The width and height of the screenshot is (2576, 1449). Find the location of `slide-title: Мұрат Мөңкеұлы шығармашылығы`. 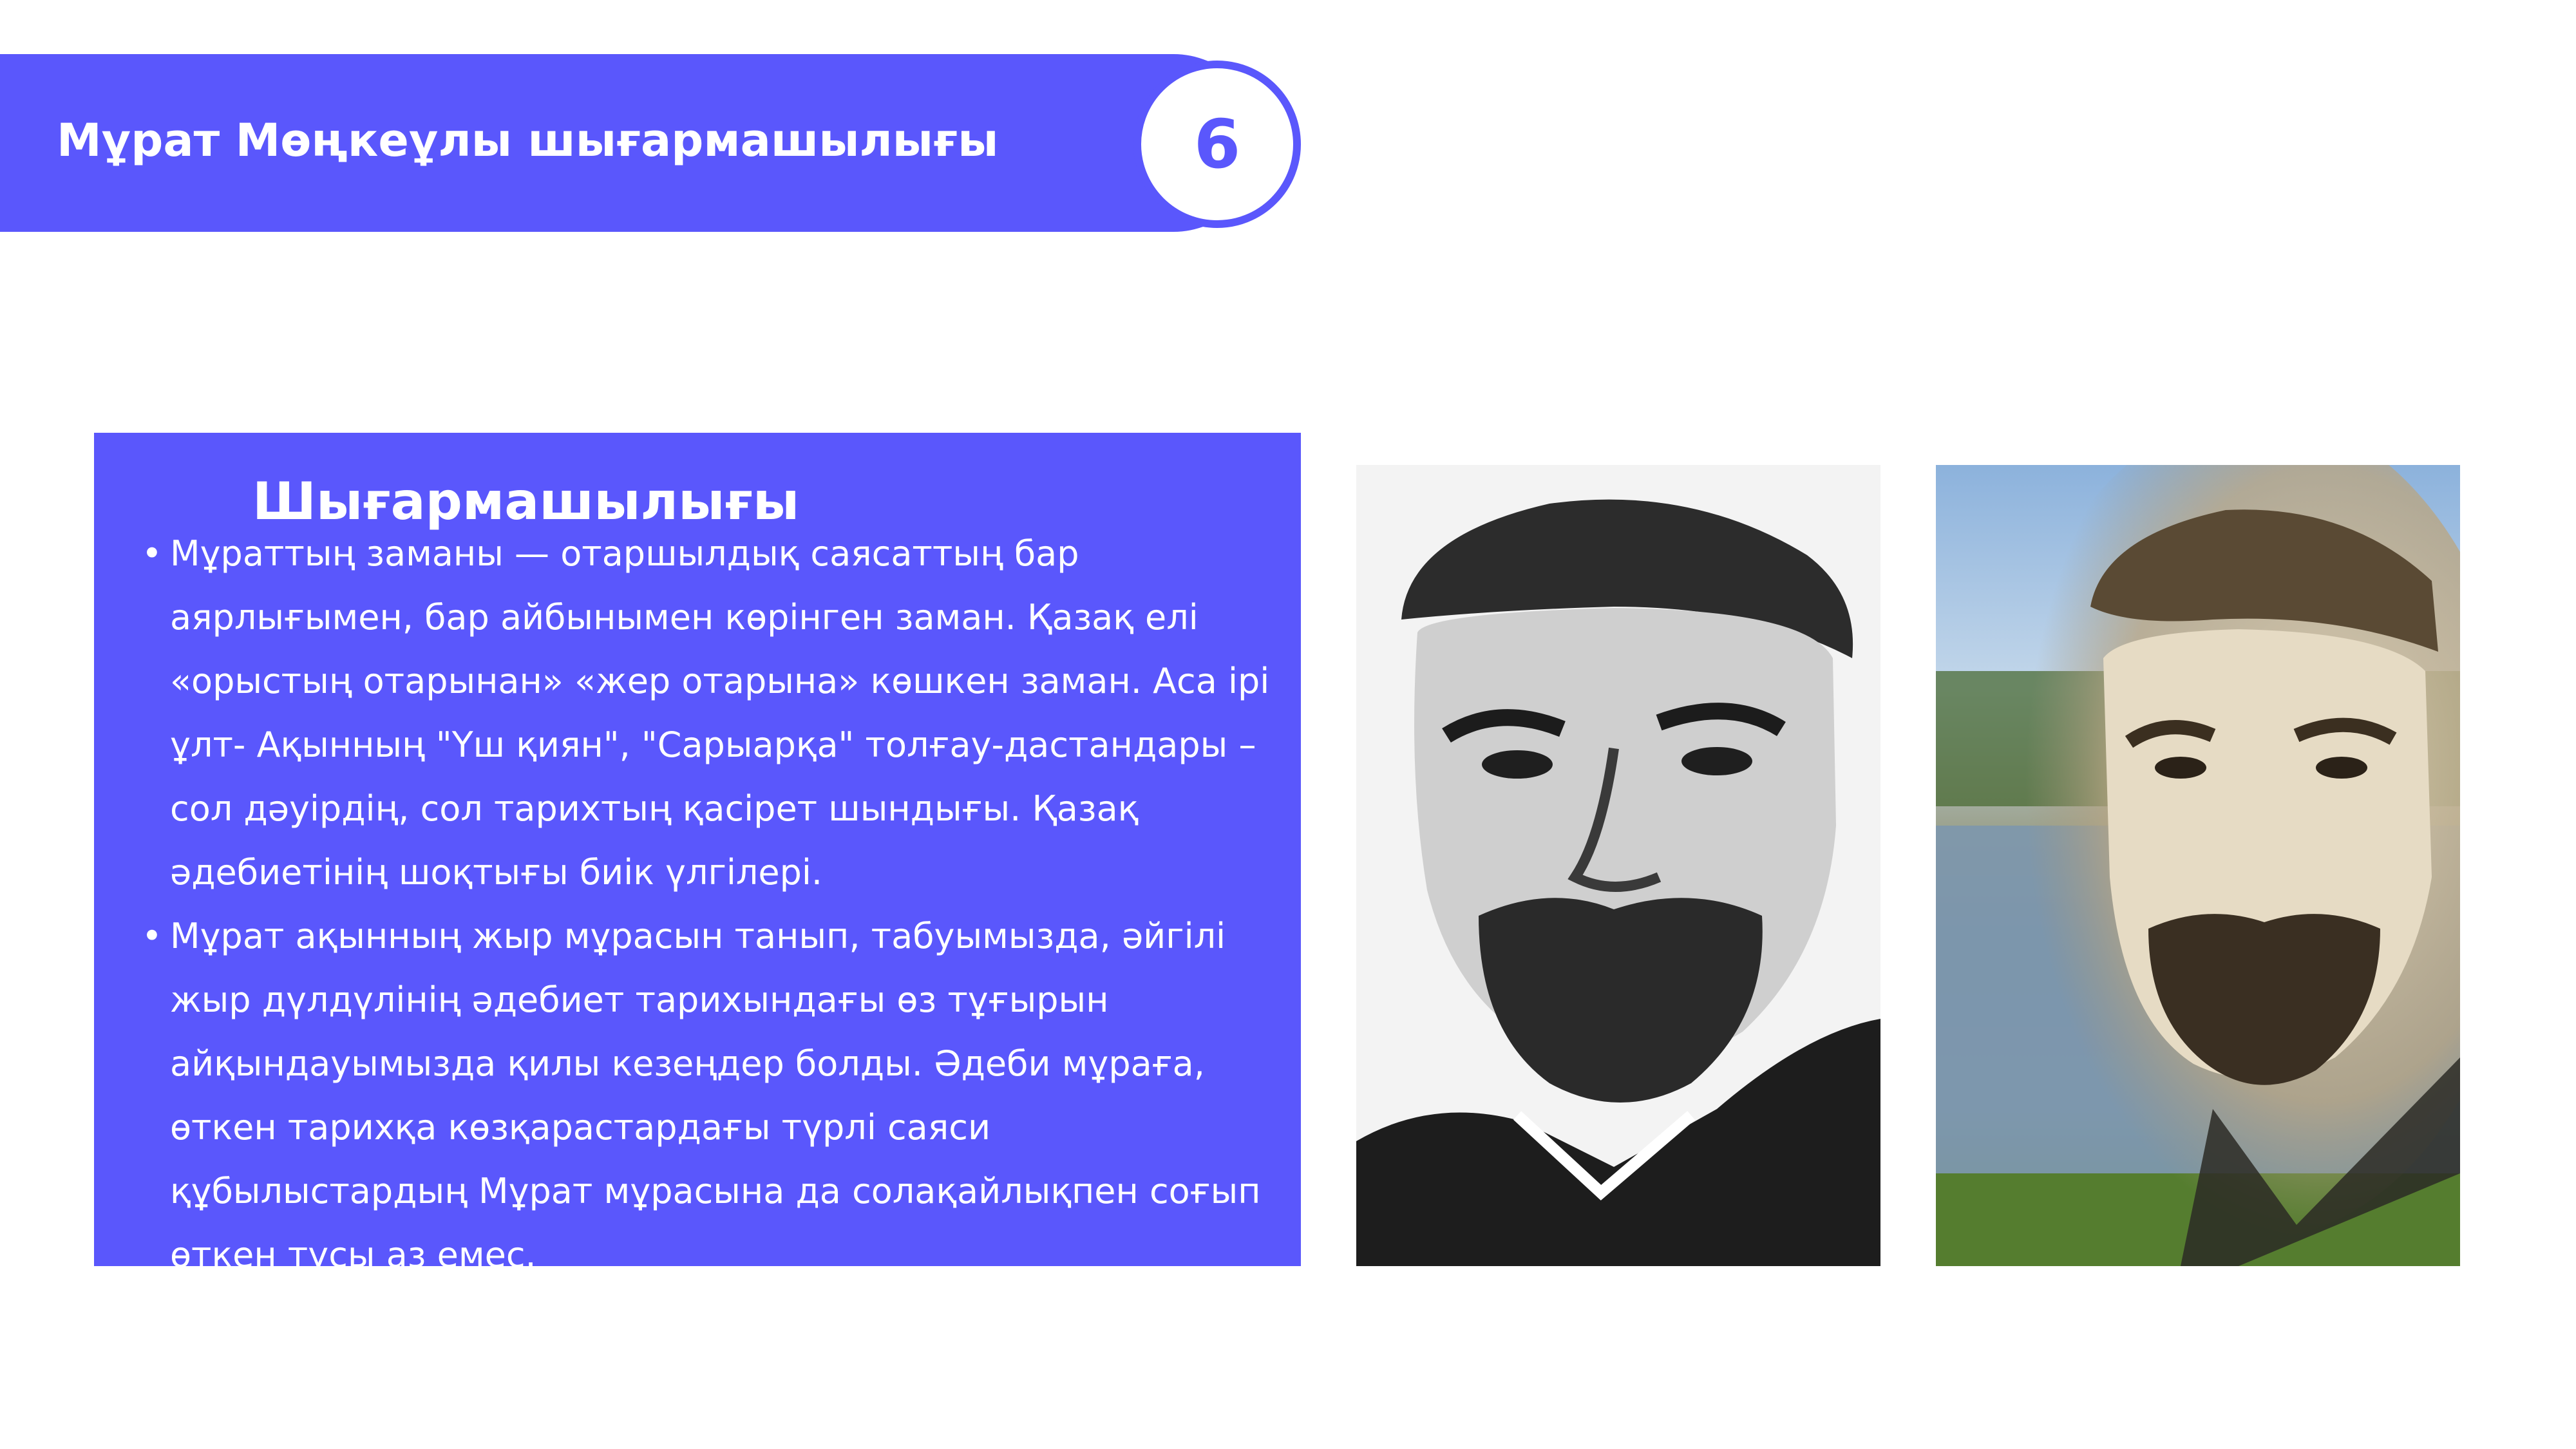

slide-title: Мұрат Мөңкеұлы шығармашылығы is located at coordinates (528, 140).